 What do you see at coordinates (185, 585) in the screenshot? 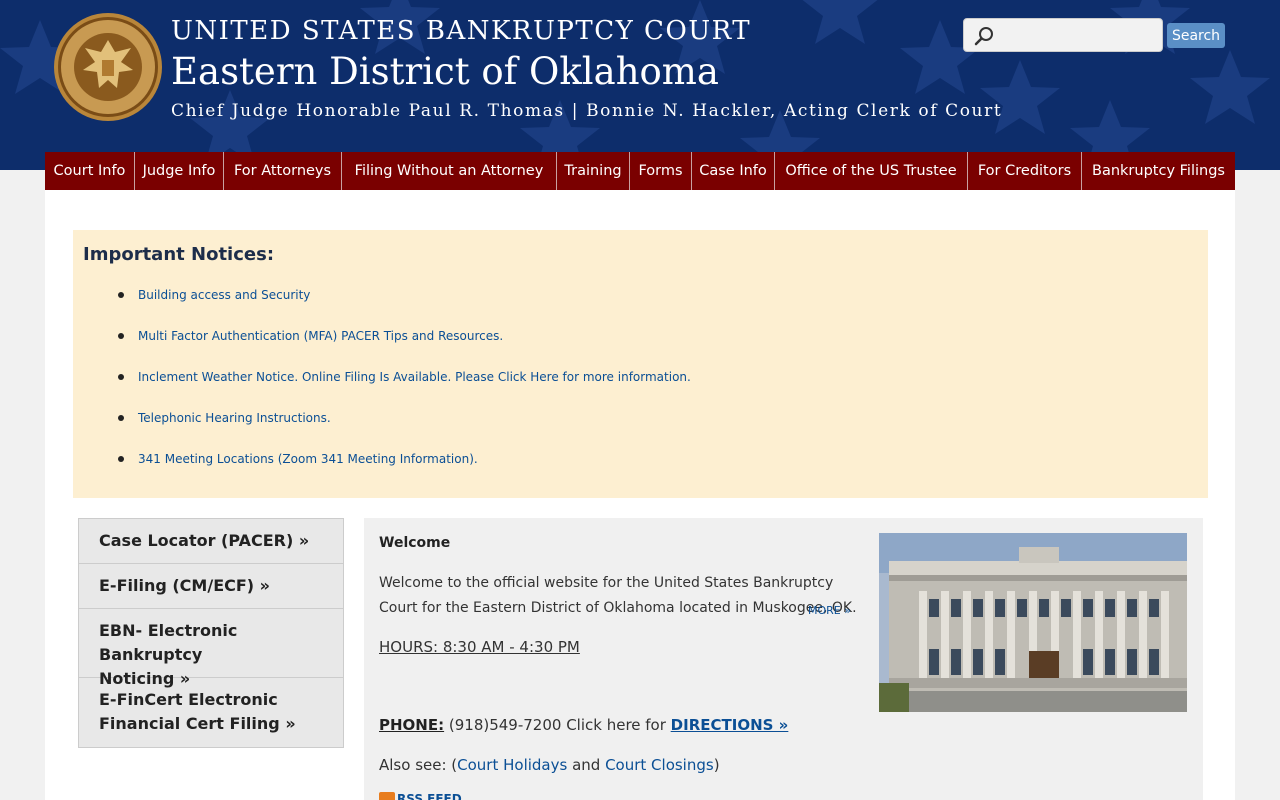
I see `sidebar-item-label: E-Filing (CM/ECF) »` at bounding box center [185, 585].